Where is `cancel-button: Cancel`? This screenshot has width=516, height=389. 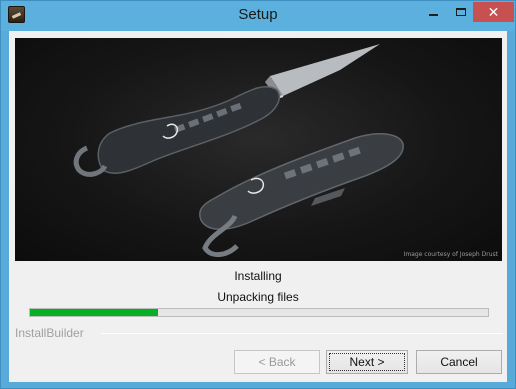 cancel-button: Cancel is located at coordinates (459, 362).